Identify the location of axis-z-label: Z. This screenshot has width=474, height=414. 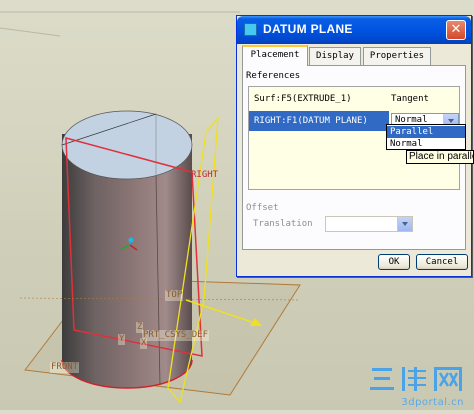
(140, 327).